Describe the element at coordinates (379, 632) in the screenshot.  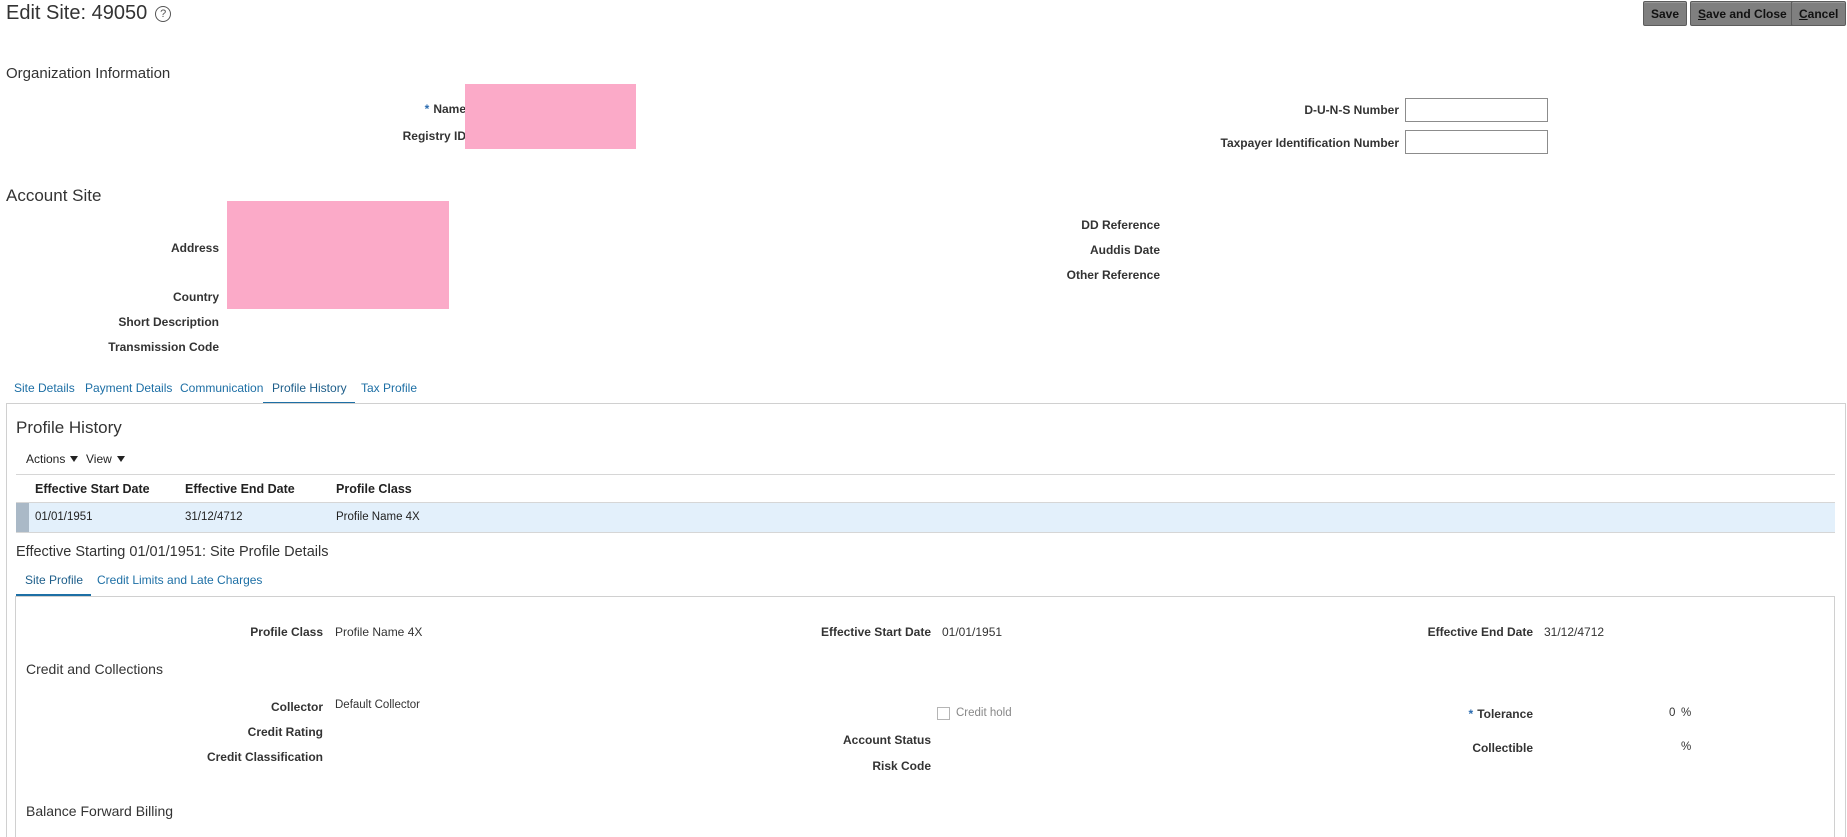
I see `profile-class-value: Profile Name 4X` at that location.